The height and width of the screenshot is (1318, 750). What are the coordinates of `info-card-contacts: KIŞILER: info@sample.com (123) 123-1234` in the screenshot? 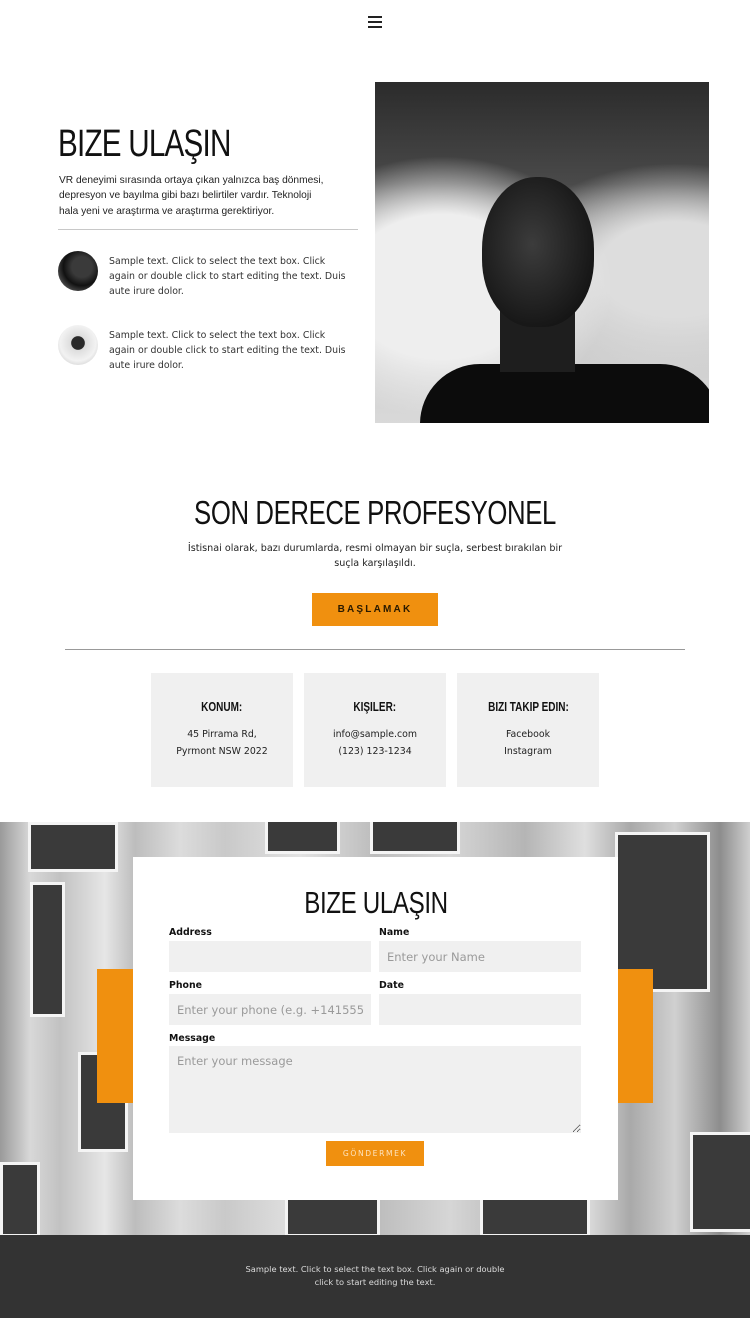 It's located at (375, 730).